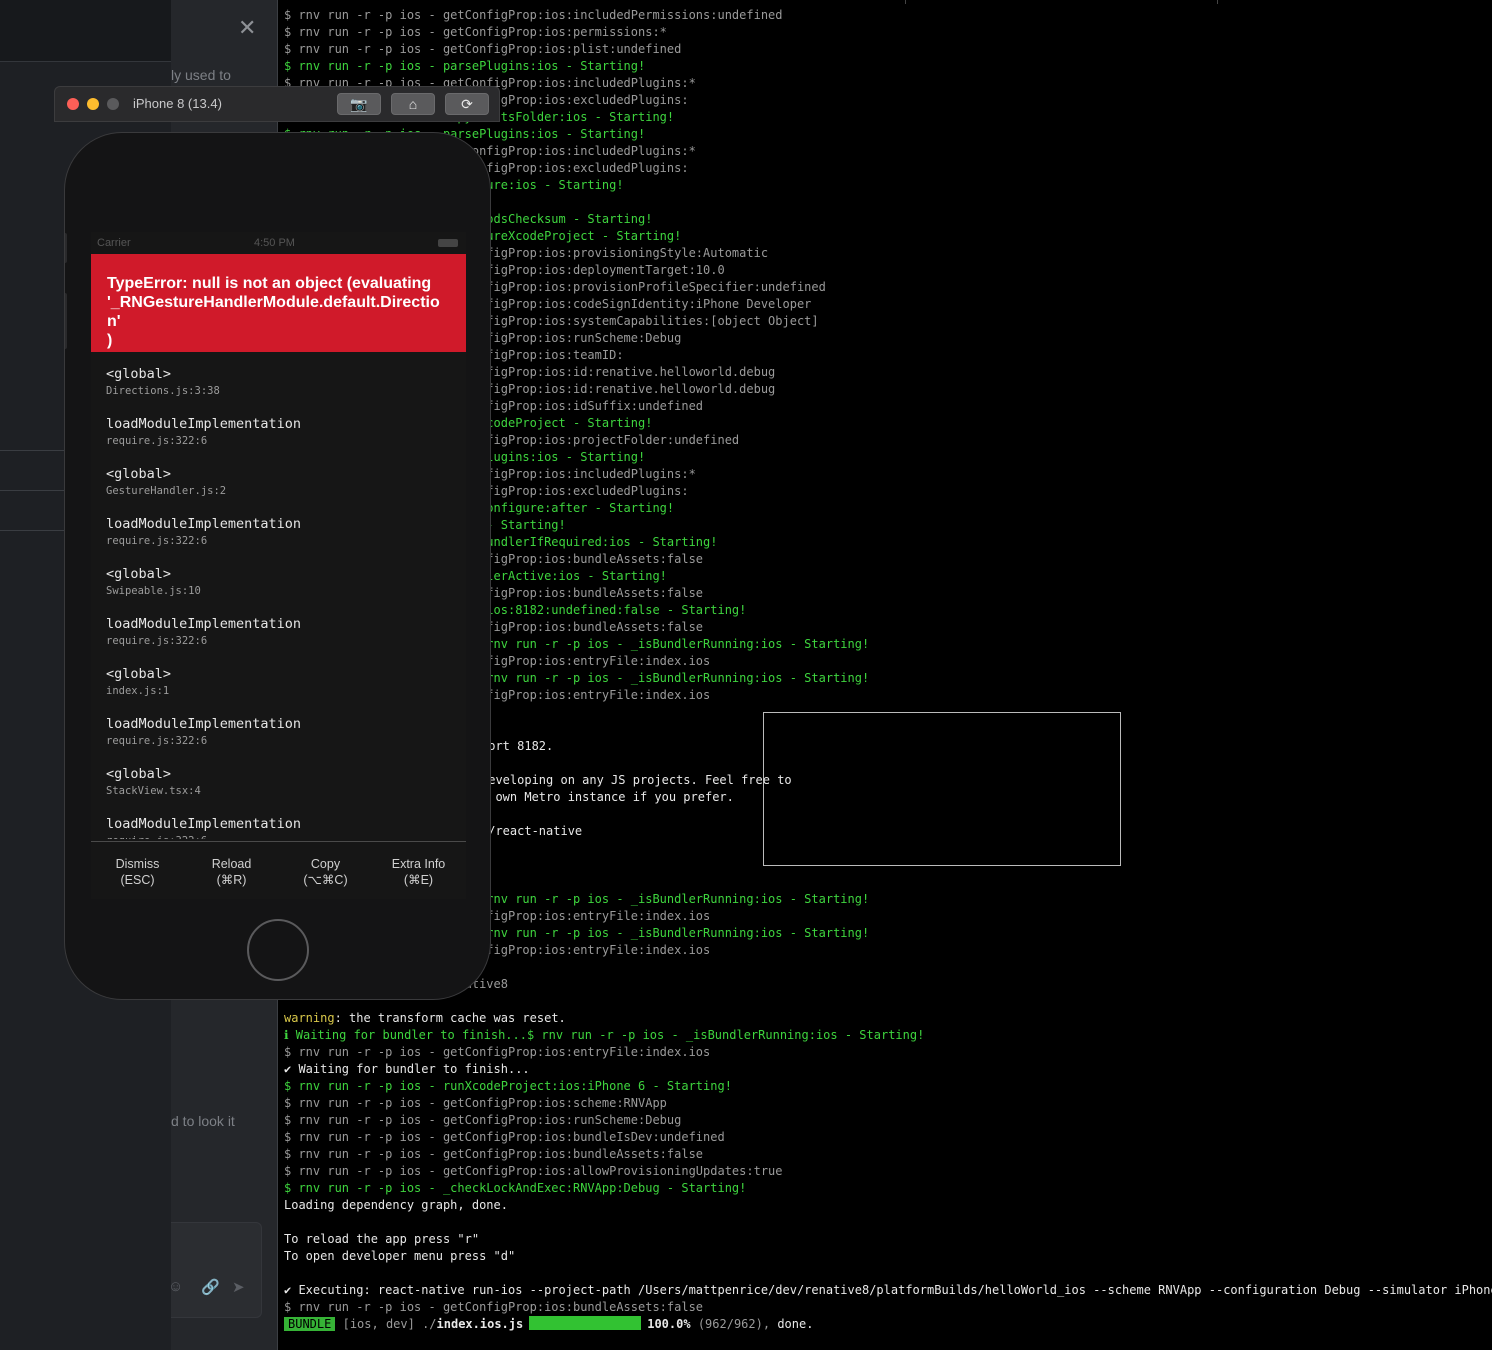 The width and height of the screenshot is (1492, 1350). Describe the element at coordinates (231, 880) in the screenshot. I see `action-shortcut: (⌘R)` at that location.